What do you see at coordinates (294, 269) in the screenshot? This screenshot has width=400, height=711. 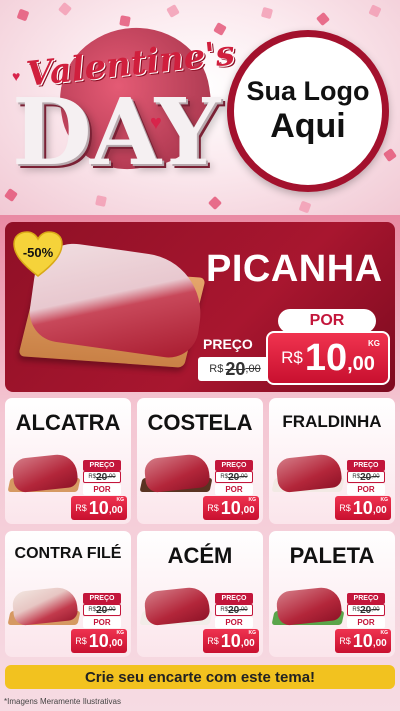 I see `hero-product-name: PICANHA` at bounding box center [294, 269].